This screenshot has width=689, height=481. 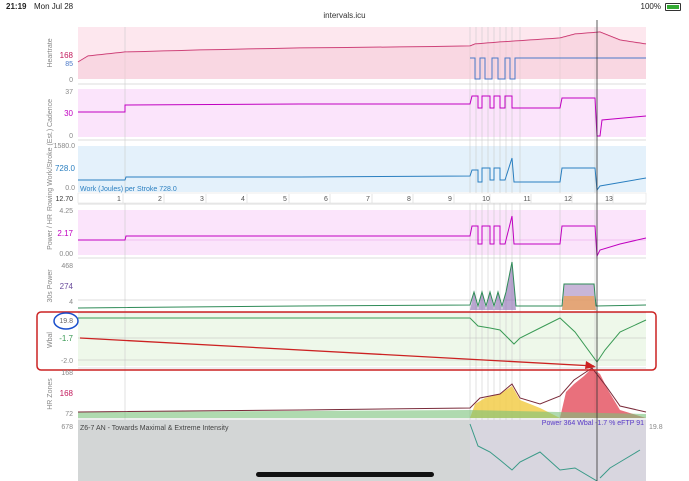 What do you see at coordinates (71, 80) in the screenshot?
I see `hr-tick-bottom: 0` at bounding box center [71, 80].